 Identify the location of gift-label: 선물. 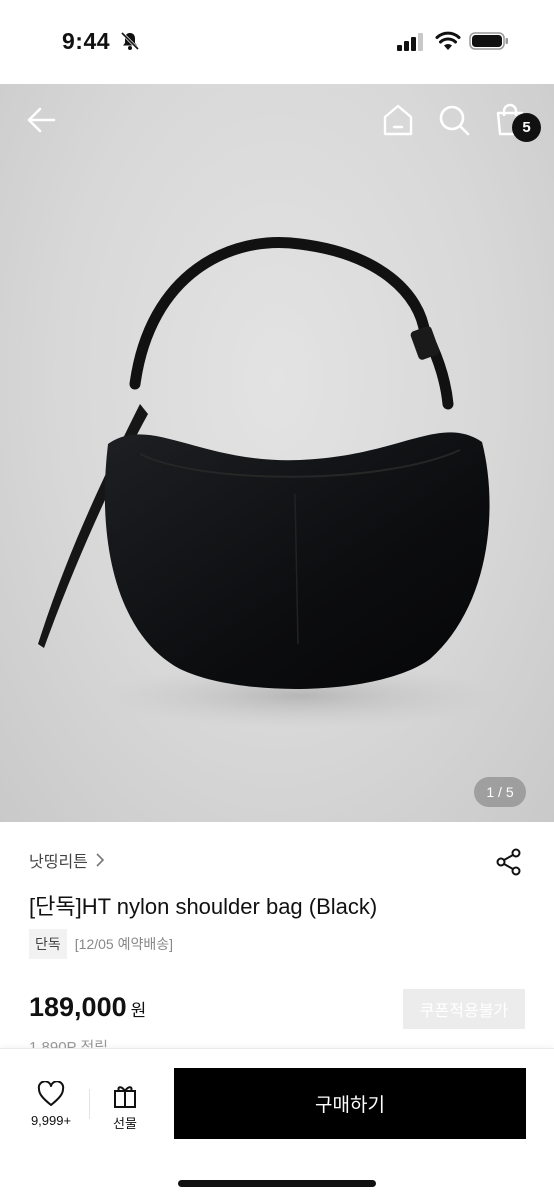
(125, 1123).